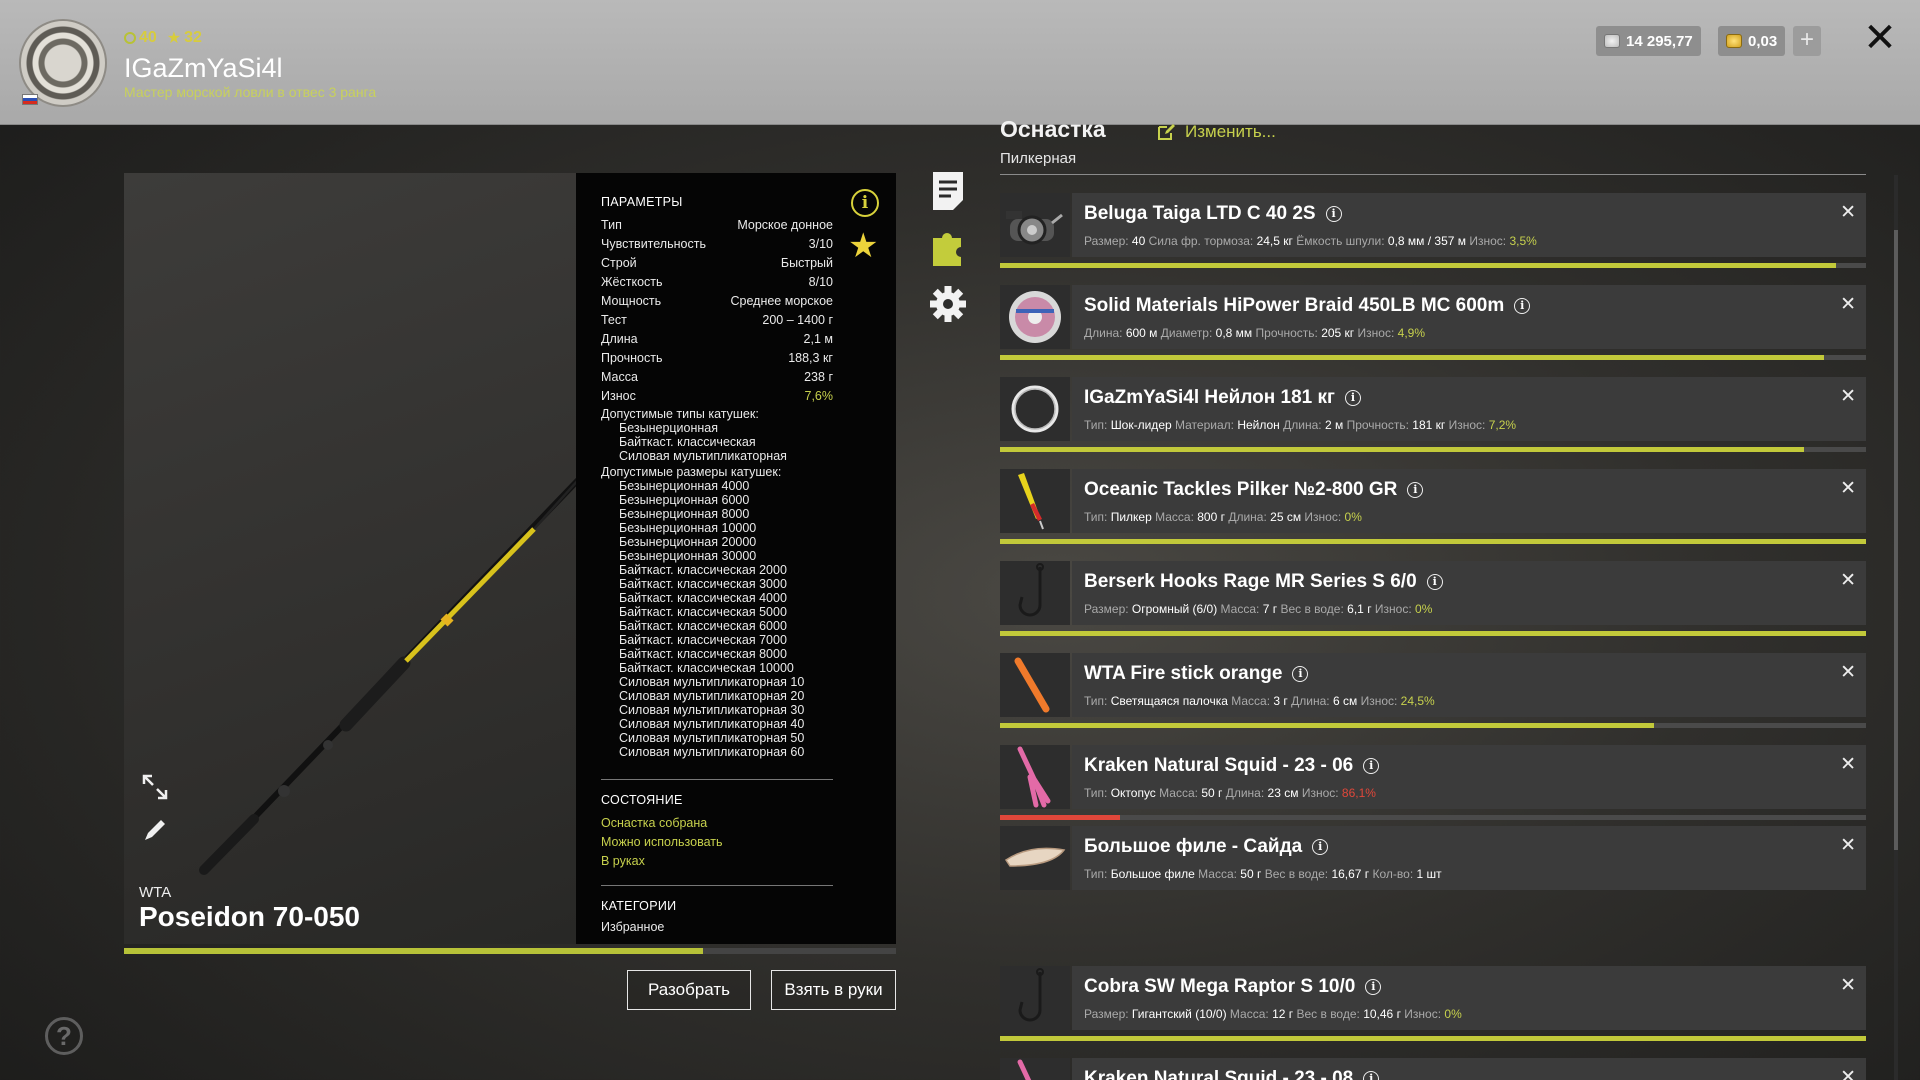  I want to click on reel-size-item: Безынерционная 30000, so click(688, 556).